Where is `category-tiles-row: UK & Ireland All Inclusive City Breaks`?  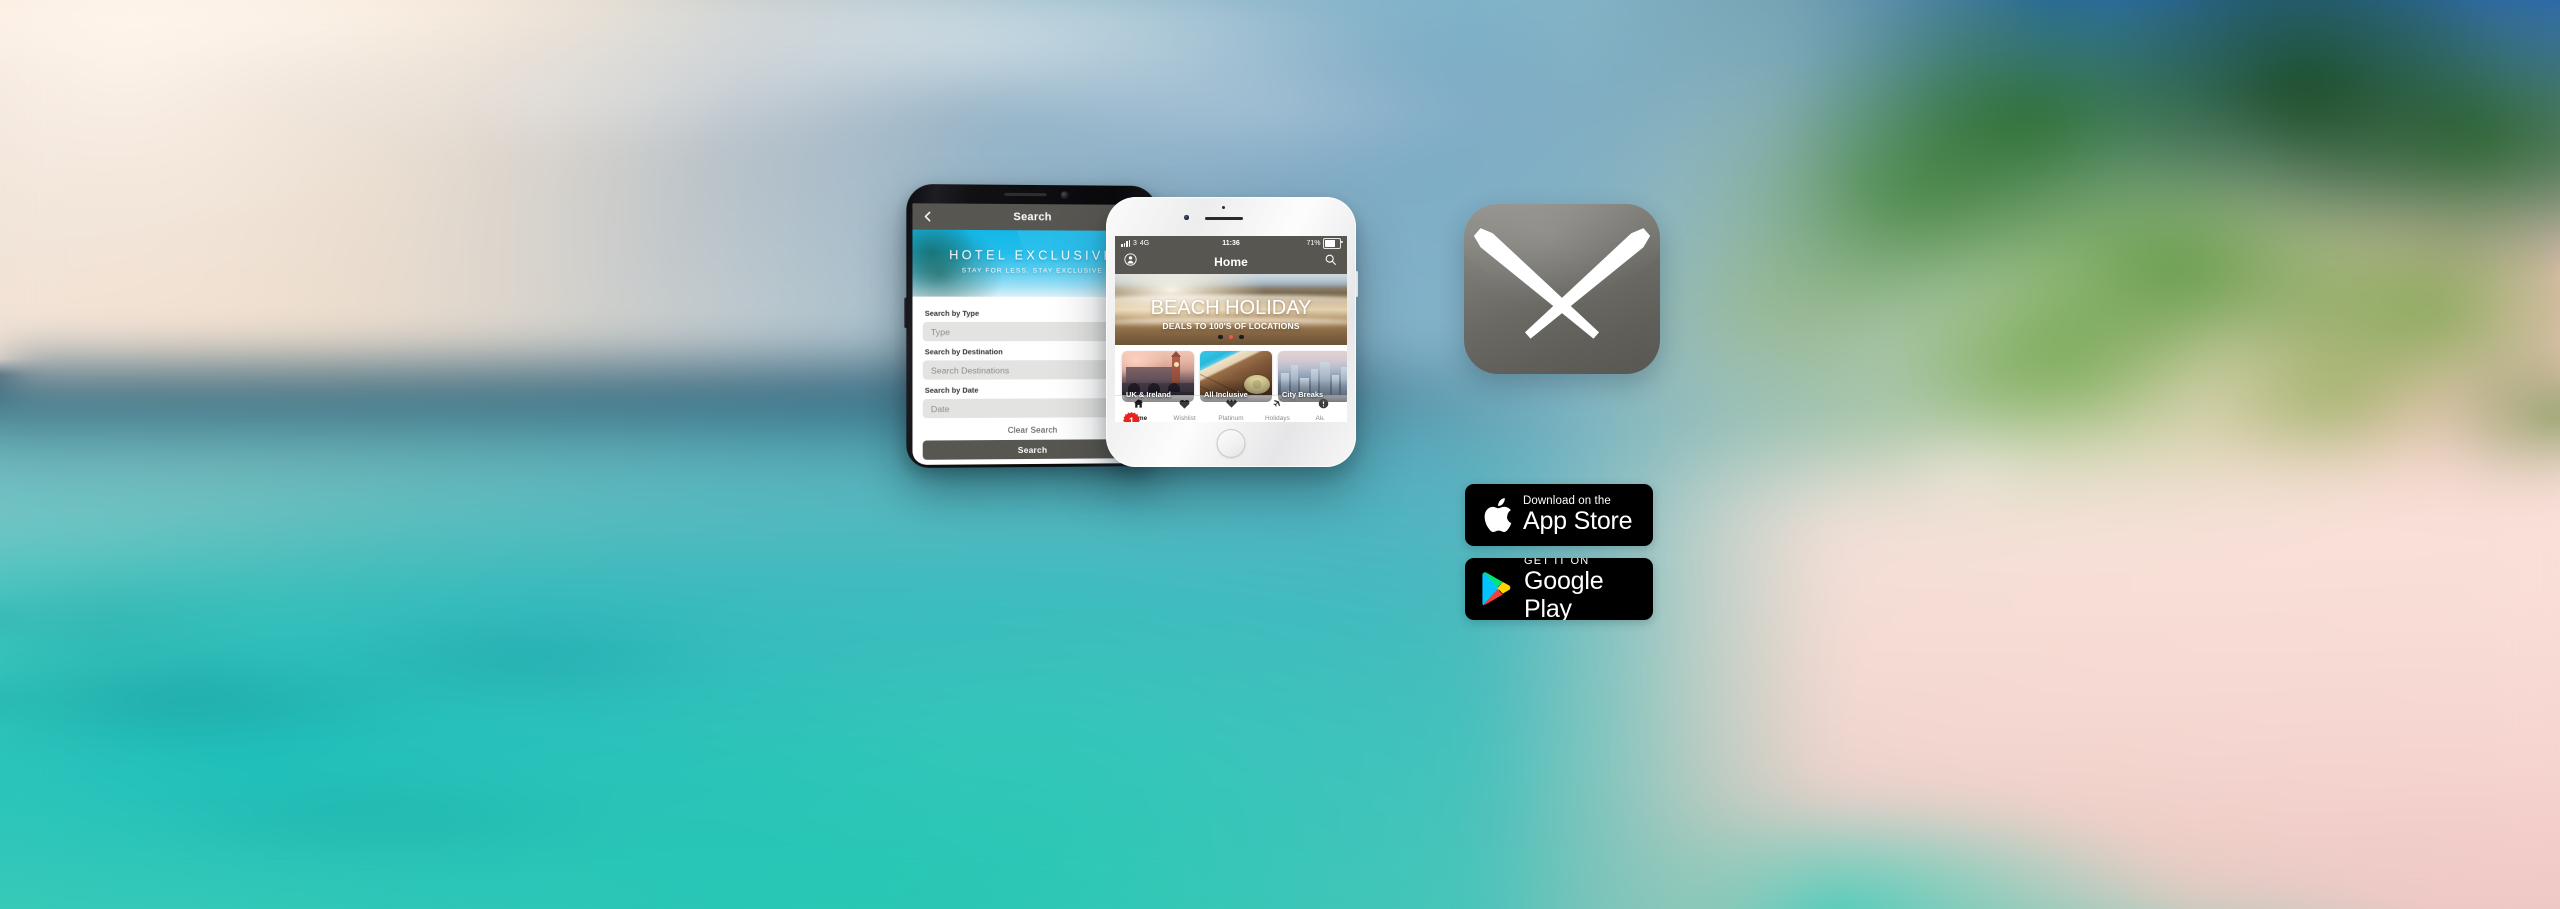 category-tiles-row: UK & Ireland All Inclusive City Breaks is located at coordinates (1231, 376).